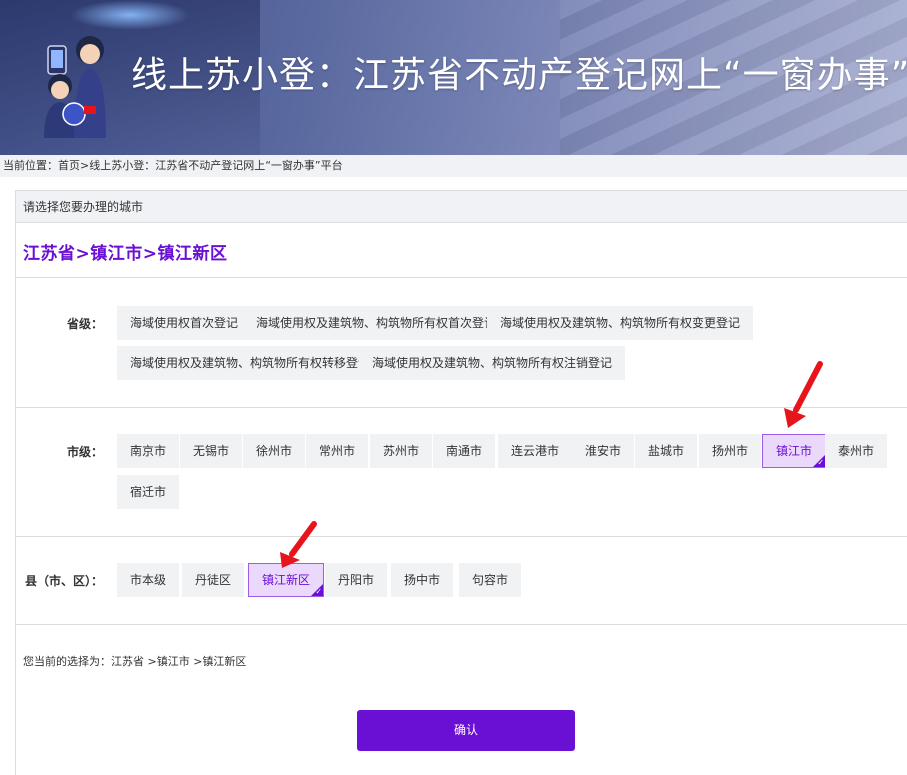 This screenshot has height=775, width=907. Describe the element at coordinates (213, 580) in the screenshot. I see `county-option: 丹徒区` at that location.